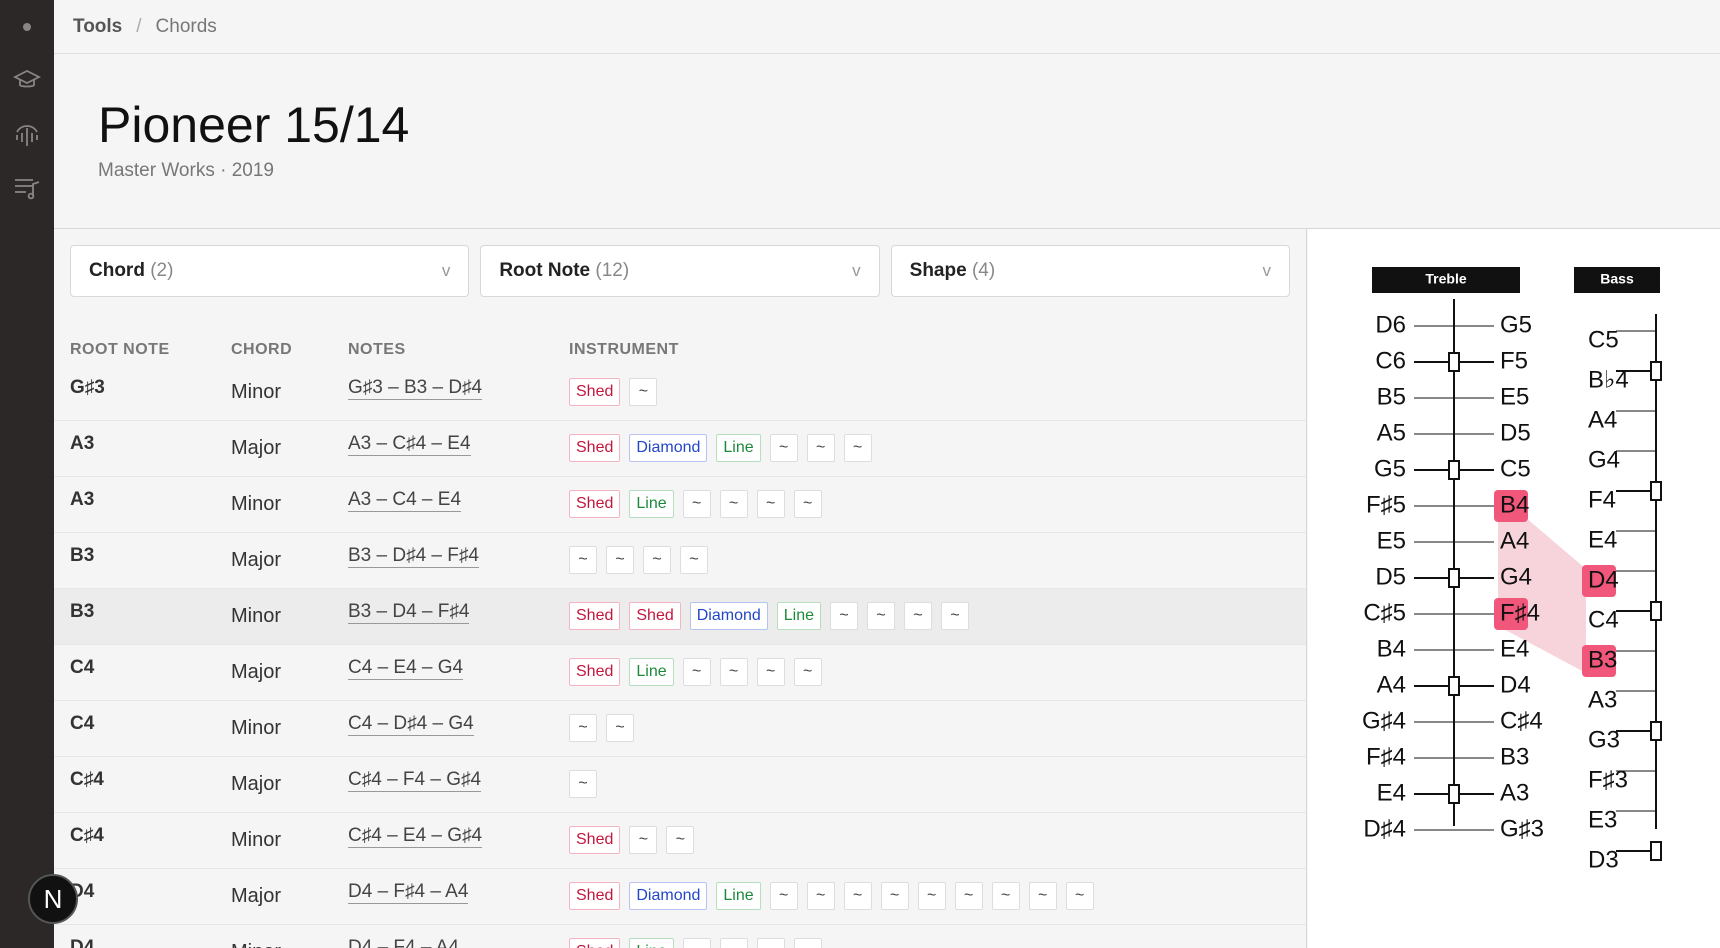 The width and height of the screenshot is (1720, 948). I want to click on column-header-instrument: INSTRUMENT, so click(624, 350).